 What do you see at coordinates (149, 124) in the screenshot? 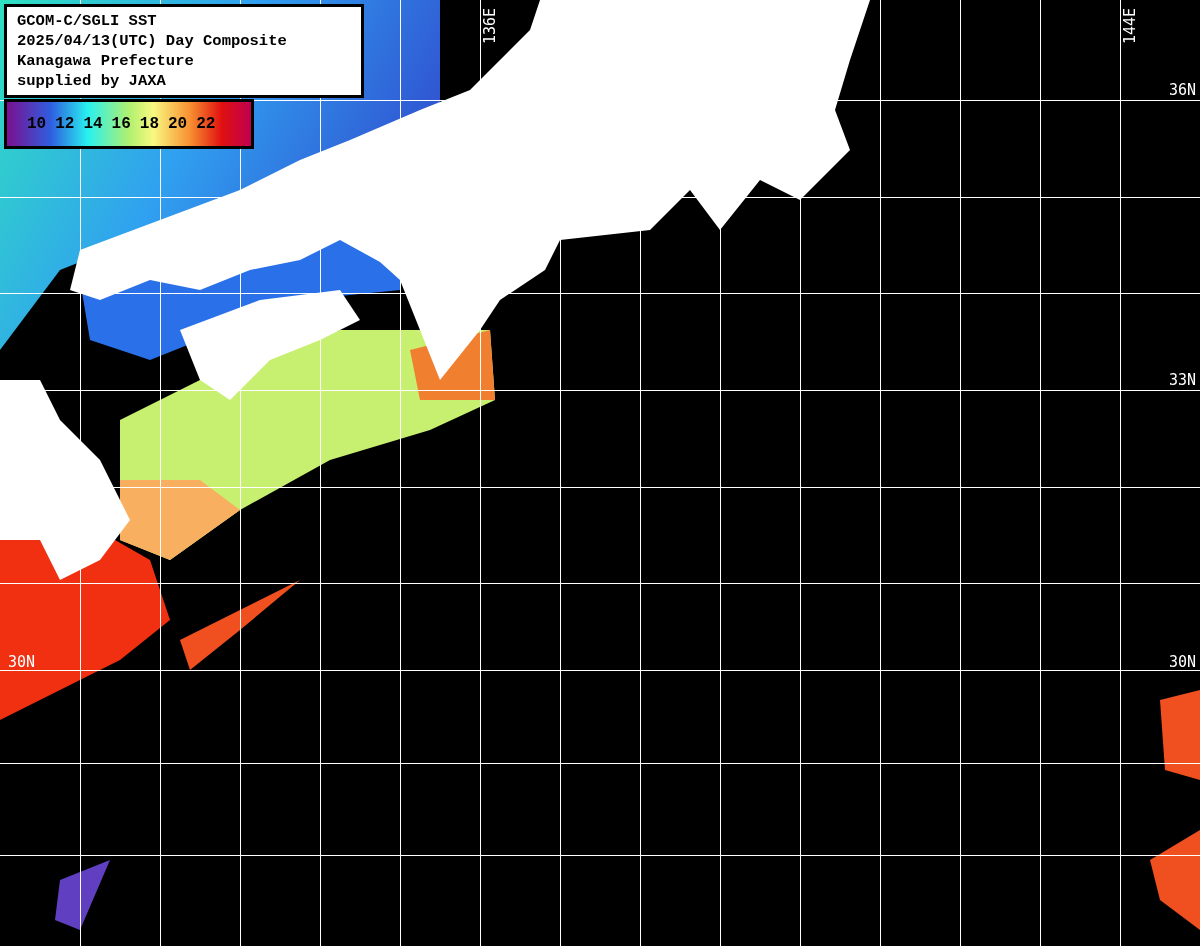
I see `legend-label: 18` at bounding box center [149, 124].